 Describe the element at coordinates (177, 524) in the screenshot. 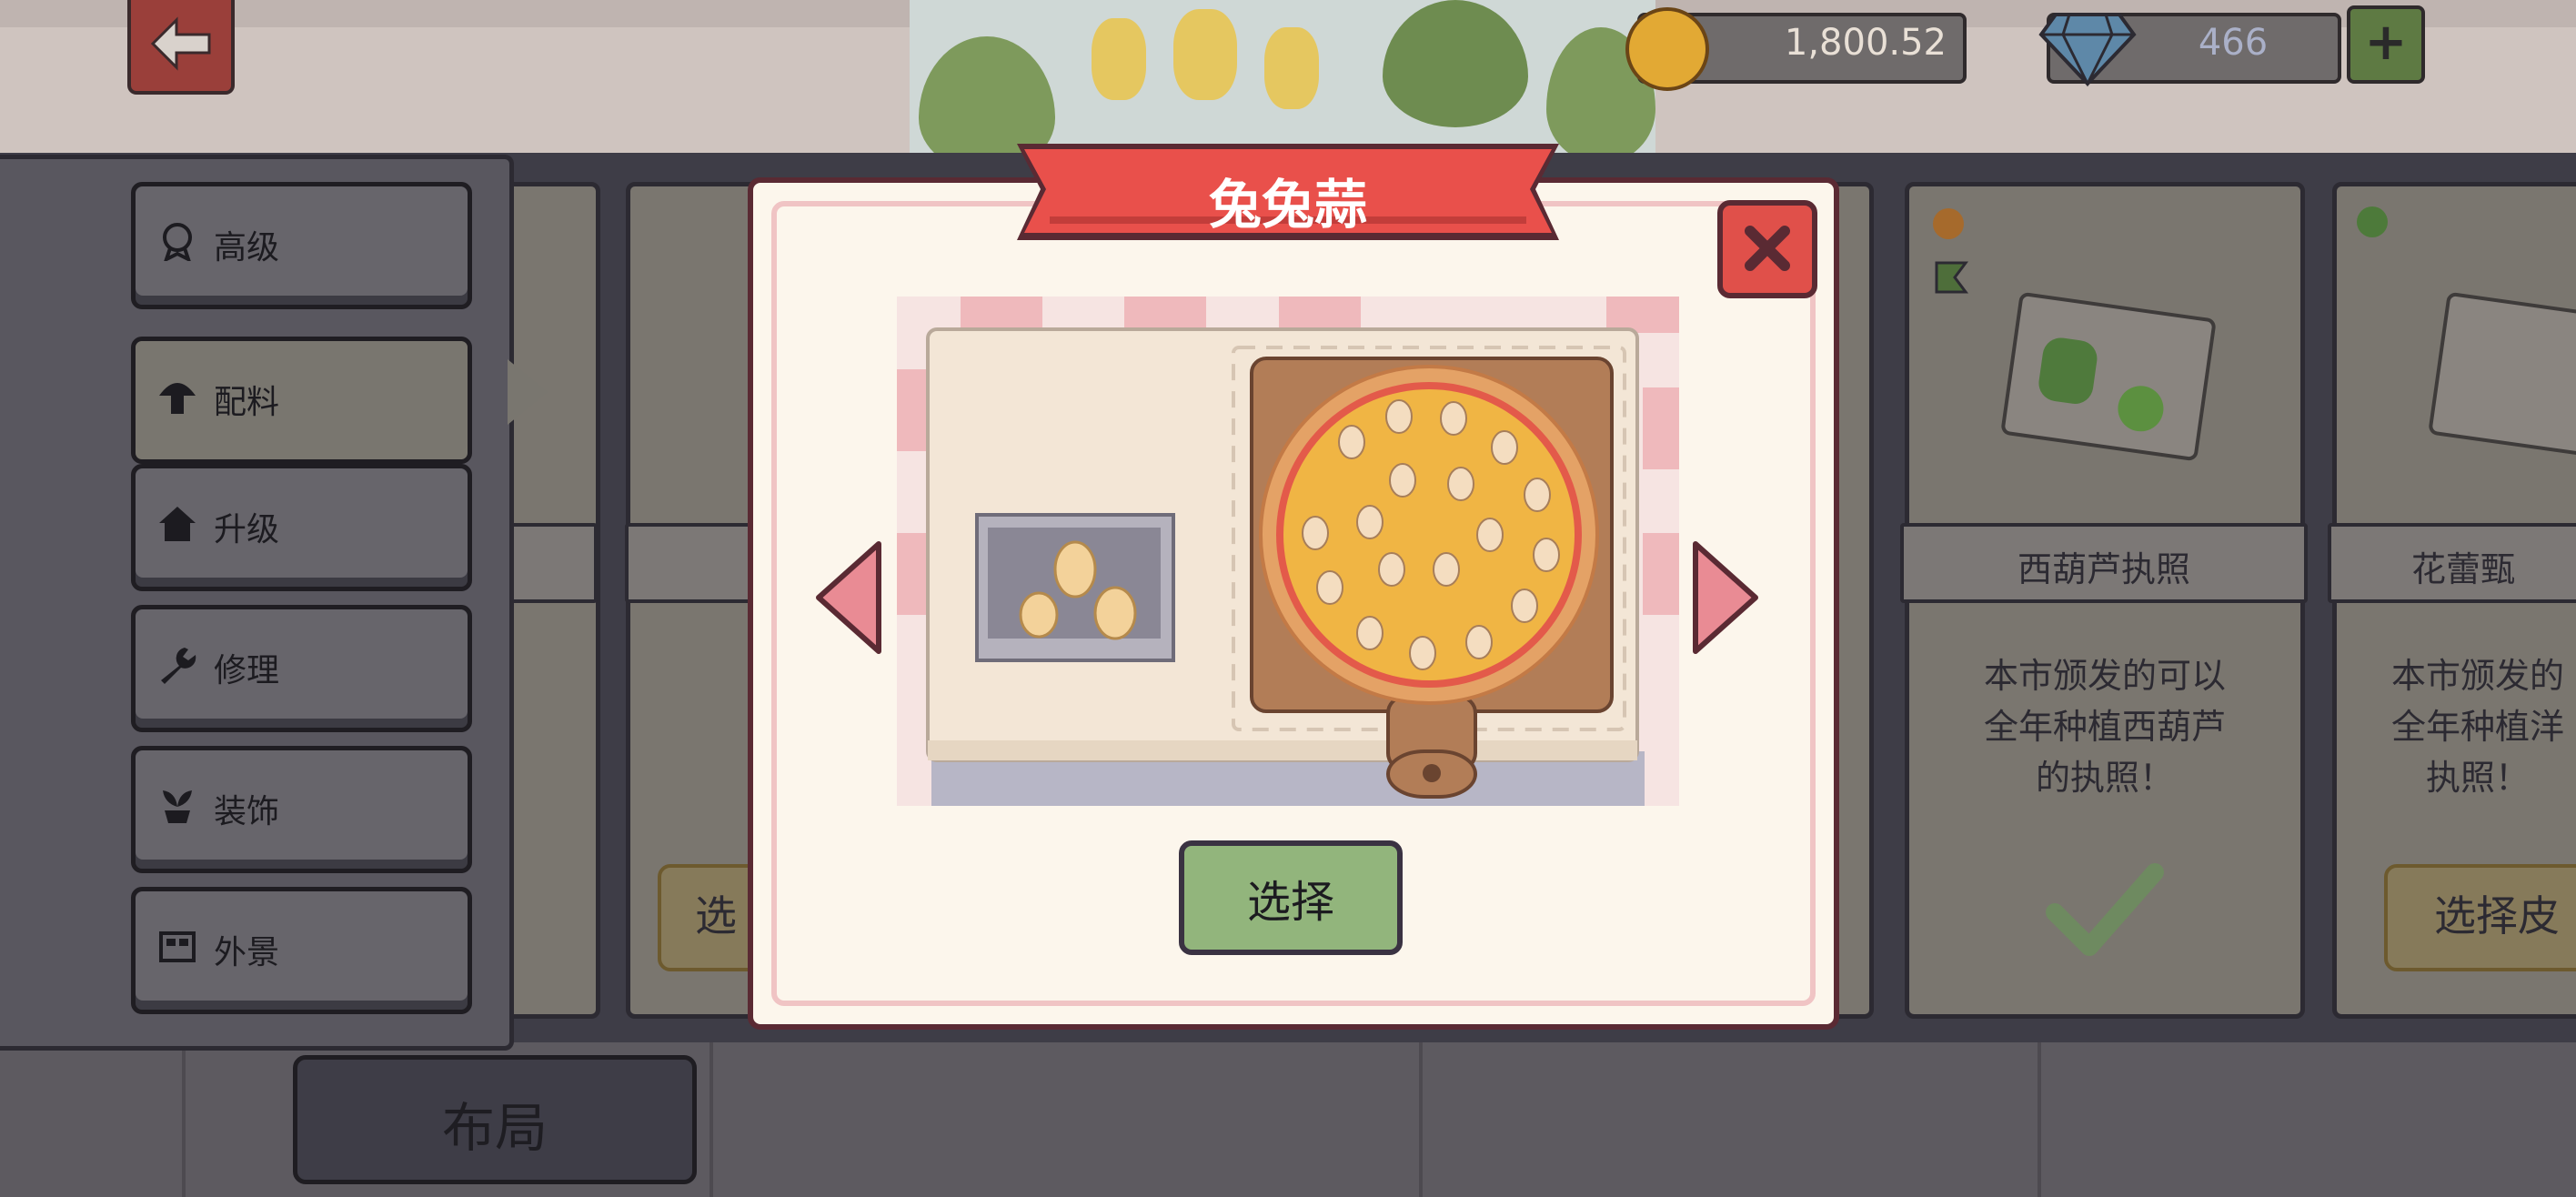

I see `house-icon` at that location.